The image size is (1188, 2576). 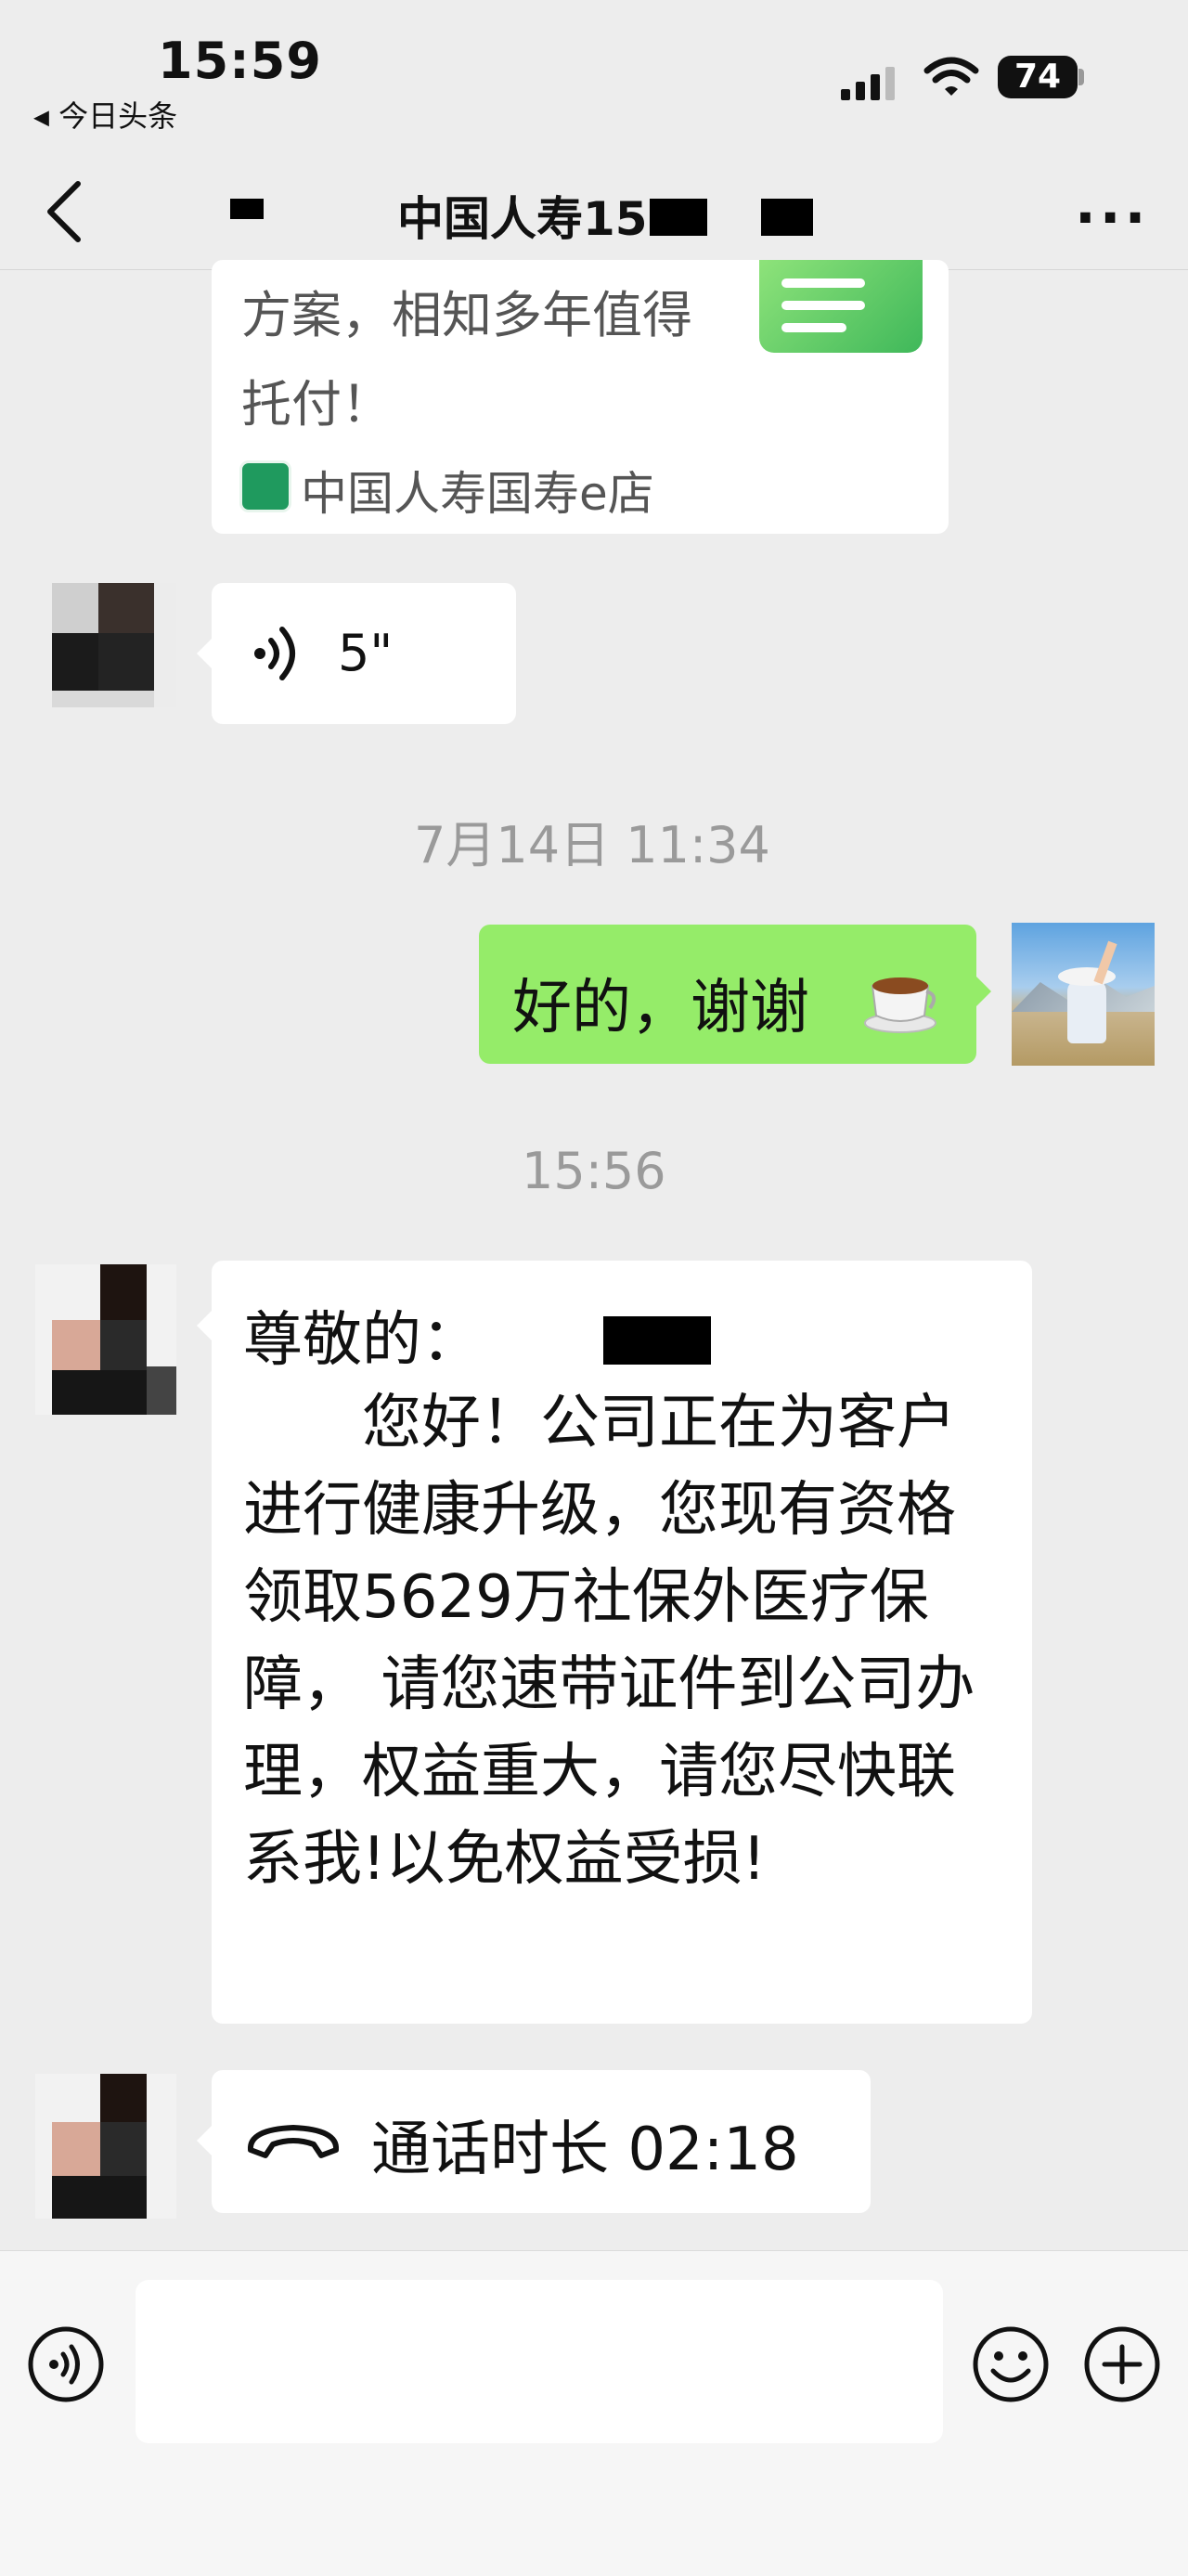 What do you see at coordinates (1011, 2364) in the screenshot?
I see `smiley-icon` at bounding box center [1011, 2364].